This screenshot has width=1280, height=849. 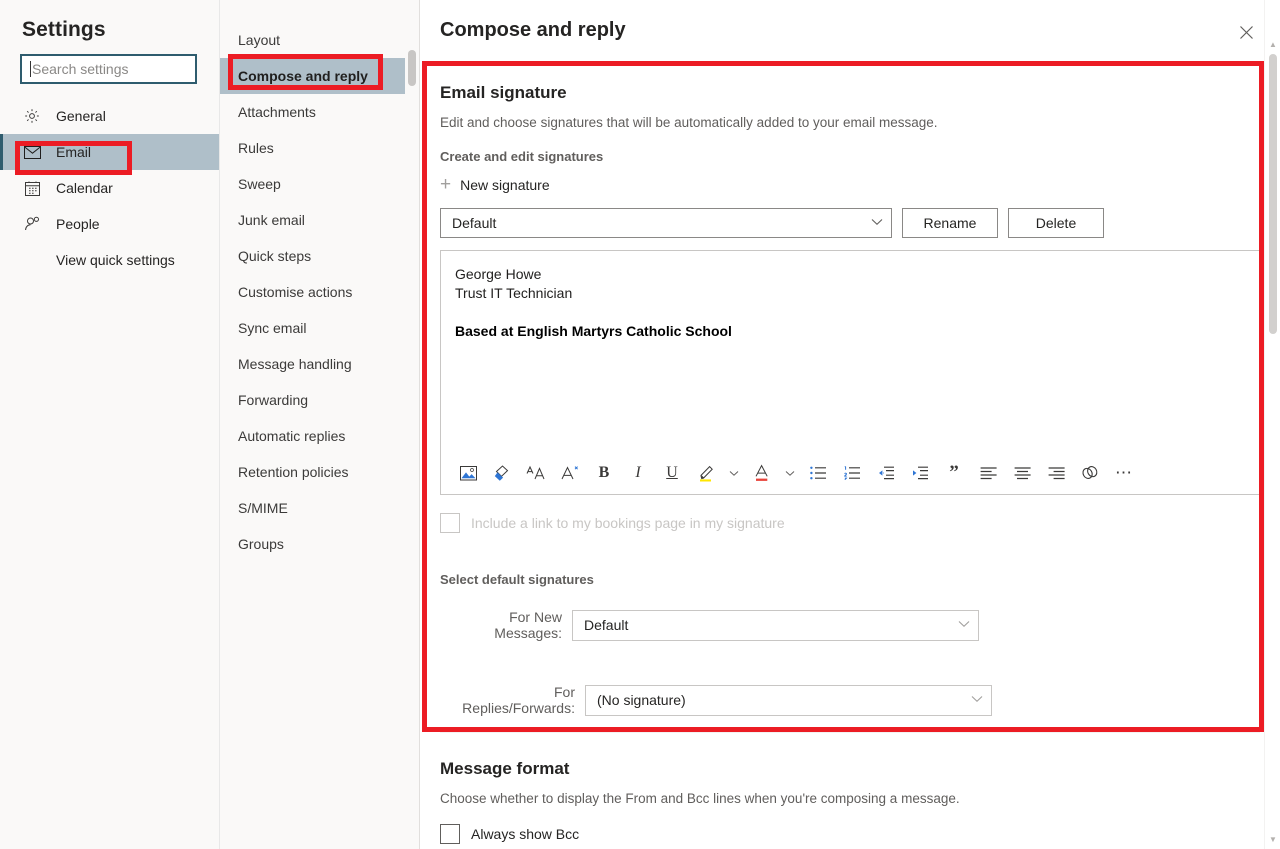 What do you see at coordinates (319, 184) in the screenshot?
I see `nav-item-sweep: Sweep` at bounding box center [319, 184].